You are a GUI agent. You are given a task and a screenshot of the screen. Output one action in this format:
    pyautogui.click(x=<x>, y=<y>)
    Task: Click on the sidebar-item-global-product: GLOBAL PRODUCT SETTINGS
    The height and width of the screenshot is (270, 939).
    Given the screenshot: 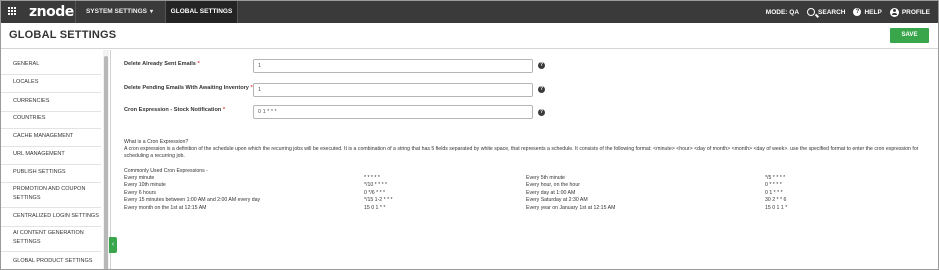 What is the action you would take?
    pyautogui.click(x=56, y=261)
    